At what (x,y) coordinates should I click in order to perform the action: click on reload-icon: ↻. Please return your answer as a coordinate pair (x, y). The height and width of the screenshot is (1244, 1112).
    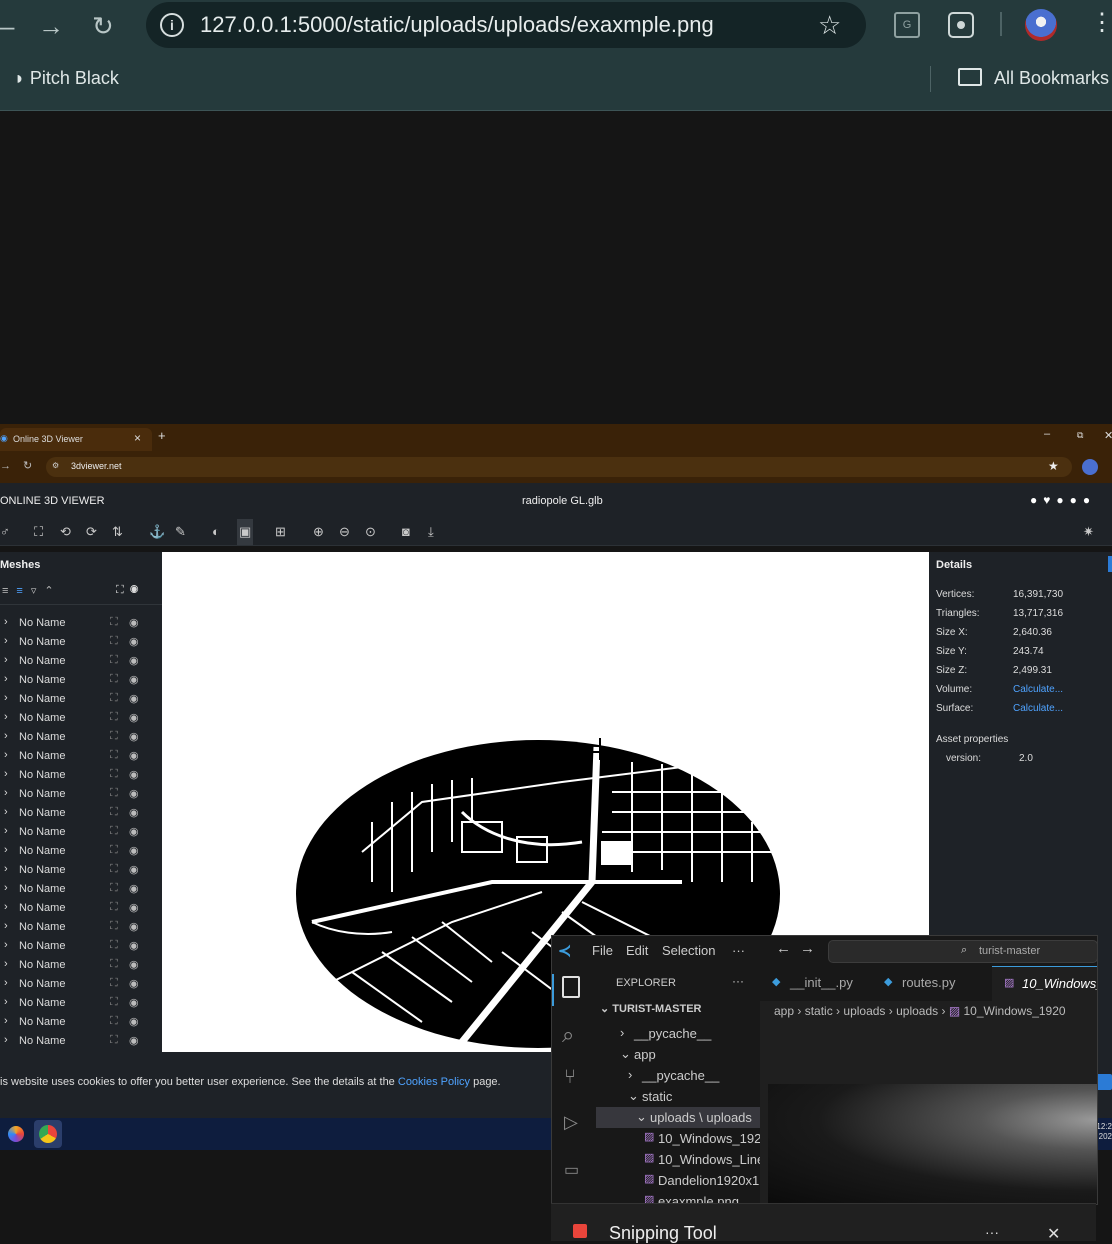
    Looking at the image, I should click on (103, 26).